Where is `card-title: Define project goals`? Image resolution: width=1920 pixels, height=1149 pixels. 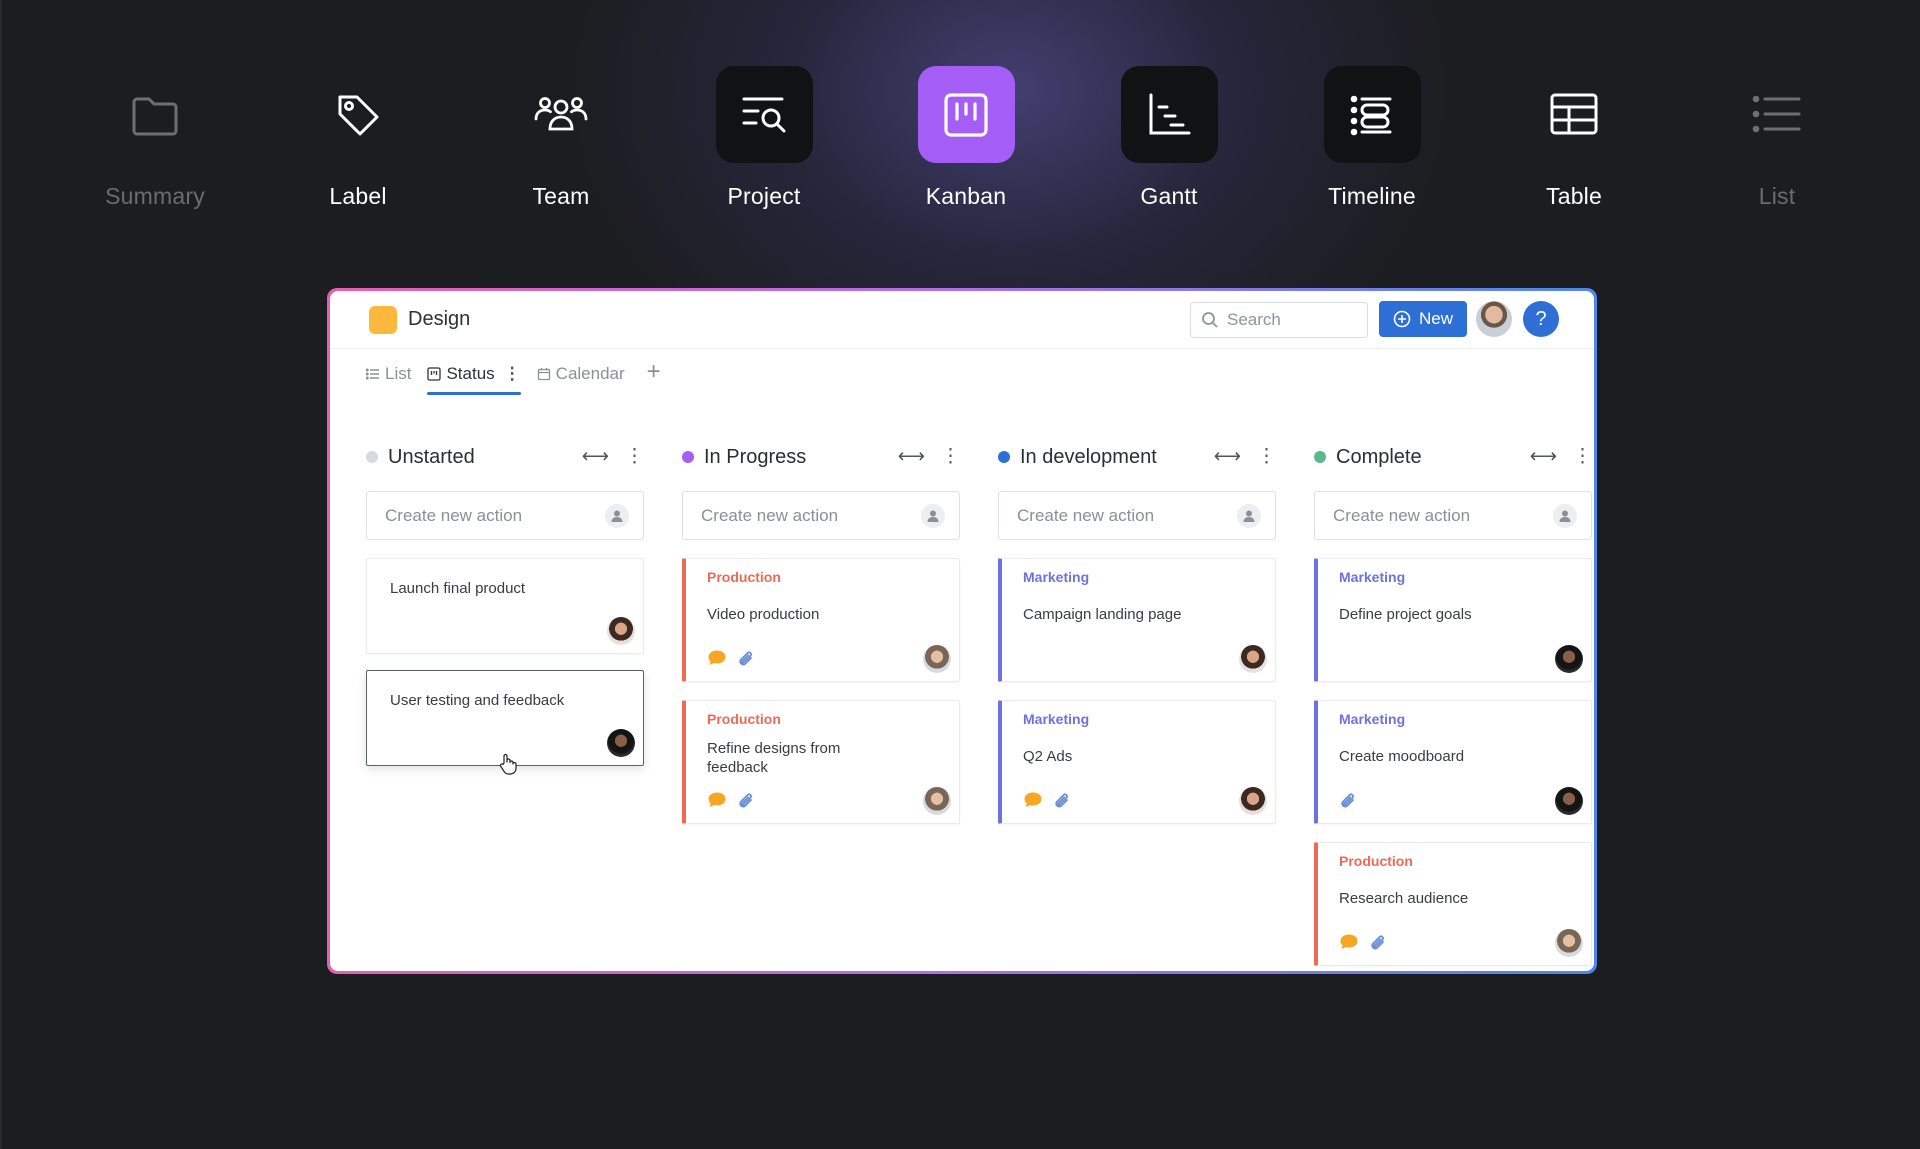 card-title: Define project goals is located at coordinates (1405, 614).